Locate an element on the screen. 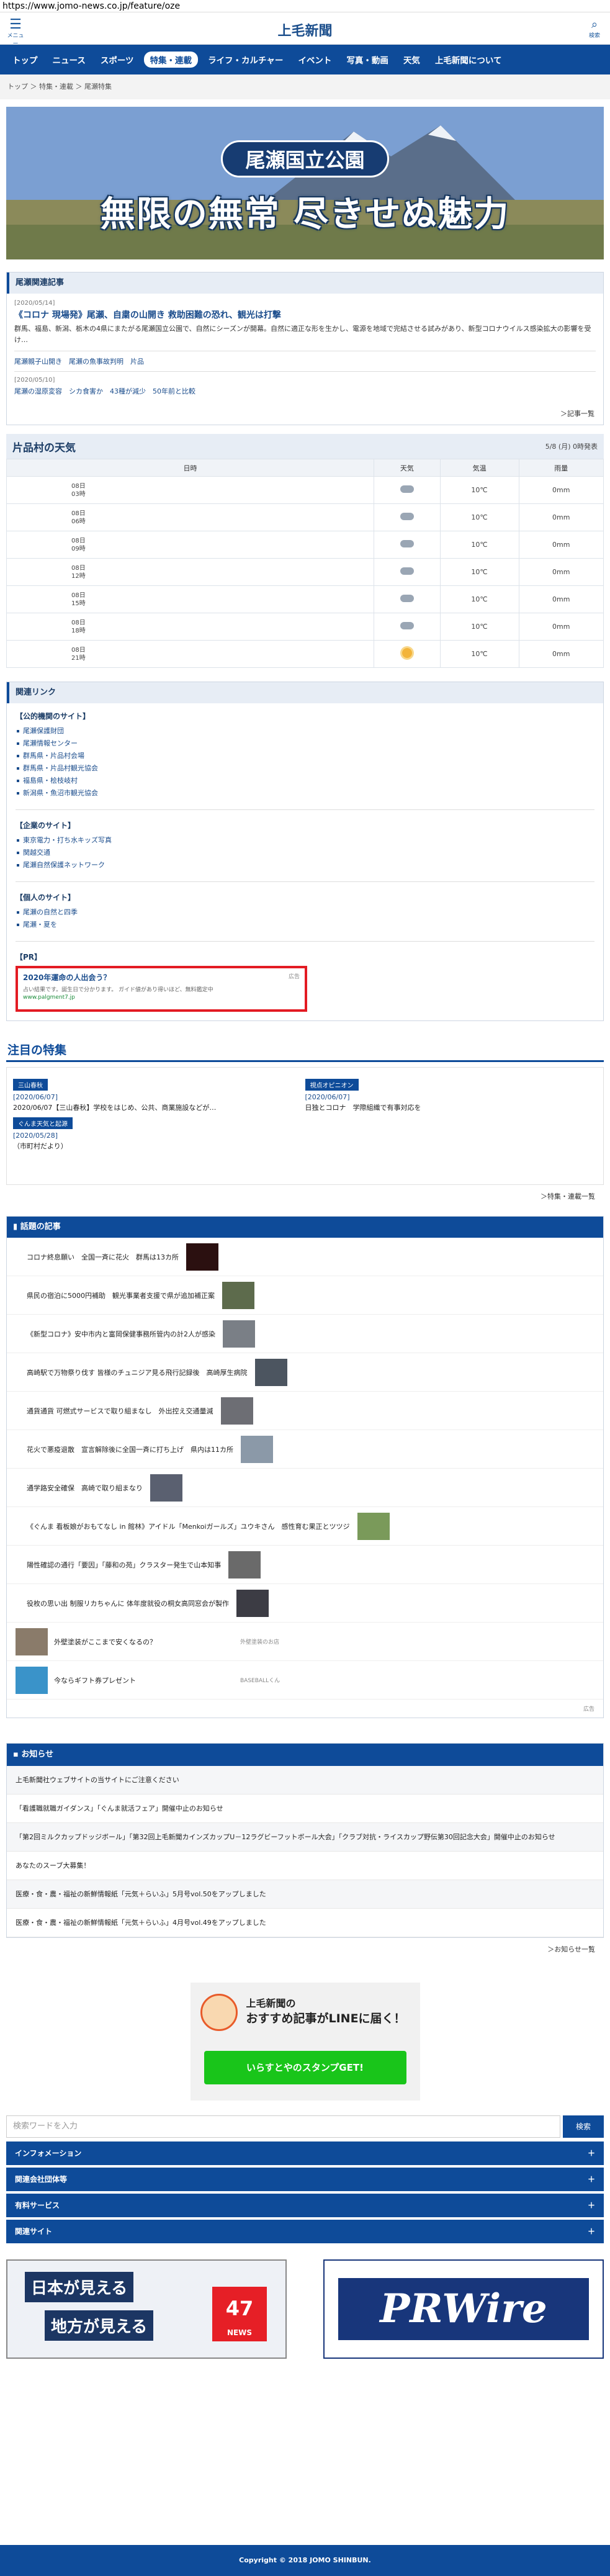  ad-mark: 広告 is located at coordinates (294, 977).